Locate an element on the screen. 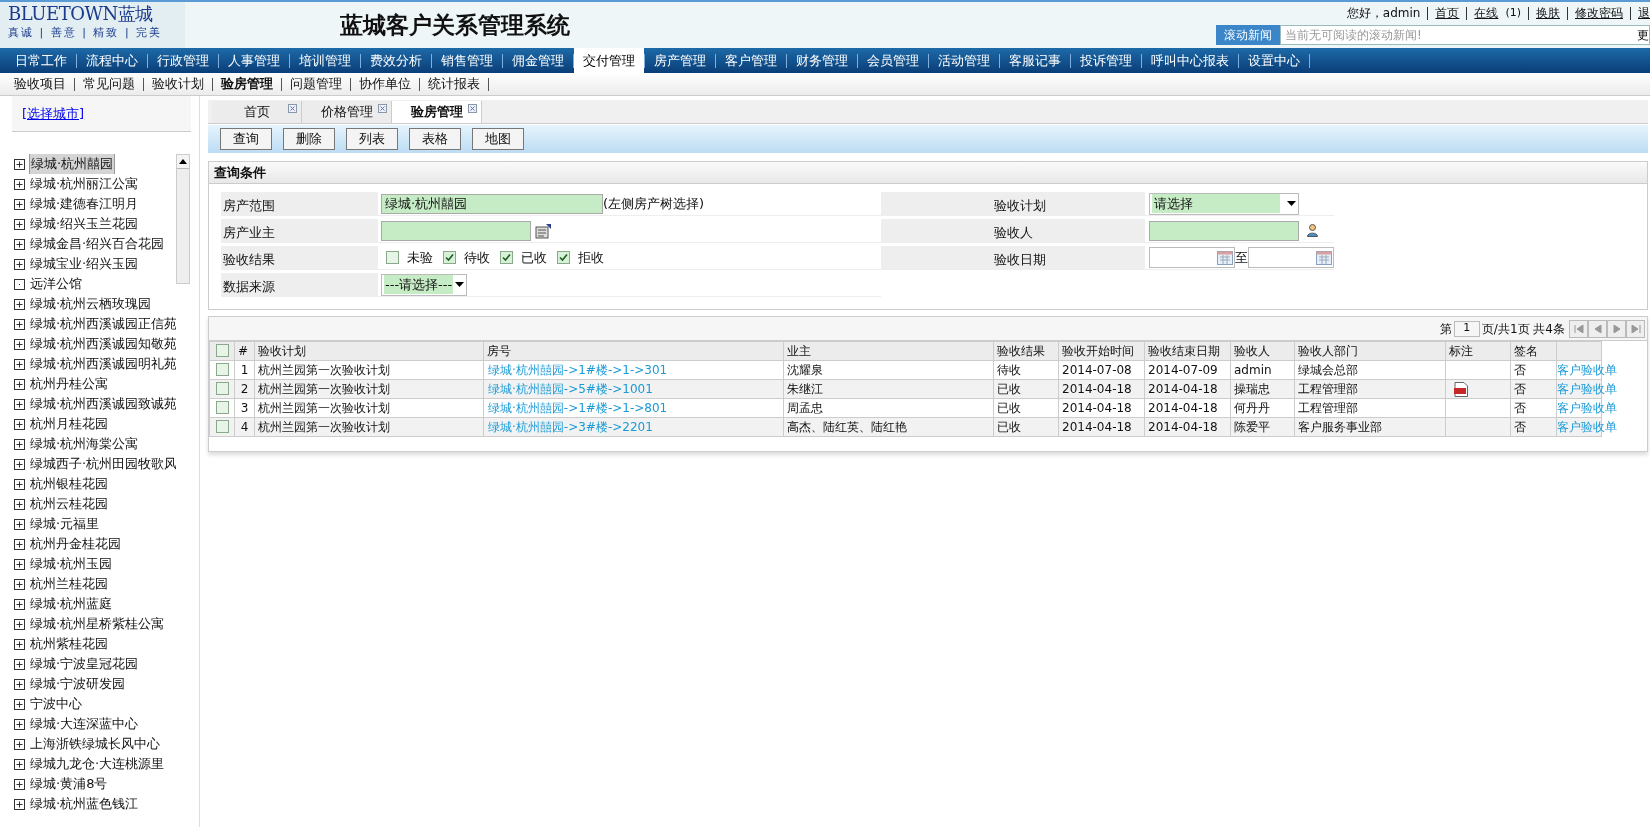 The width and height of the screenshot is (1650, 827). nav-tab: 佣金管理 is located at coordinates (538, 60).